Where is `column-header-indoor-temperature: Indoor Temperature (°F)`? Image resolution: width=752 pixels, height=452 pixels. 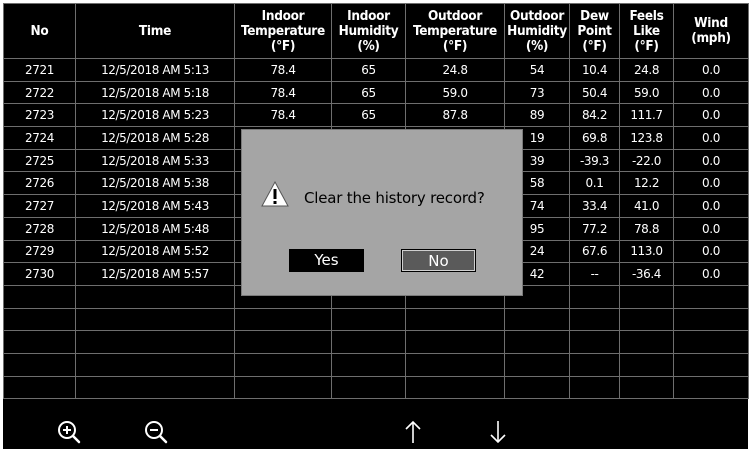 column-header-indoor-temperature: Indoor Temperature (°F) is located at coordinates (283, 31).